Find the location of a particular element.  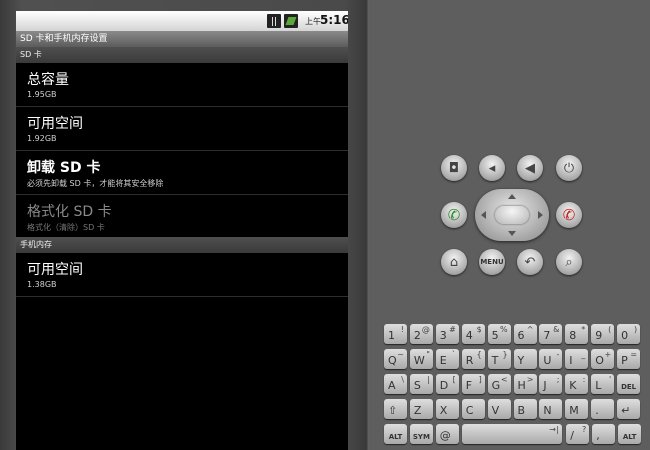

key-4-7: N is located at coordinates (551, 409).